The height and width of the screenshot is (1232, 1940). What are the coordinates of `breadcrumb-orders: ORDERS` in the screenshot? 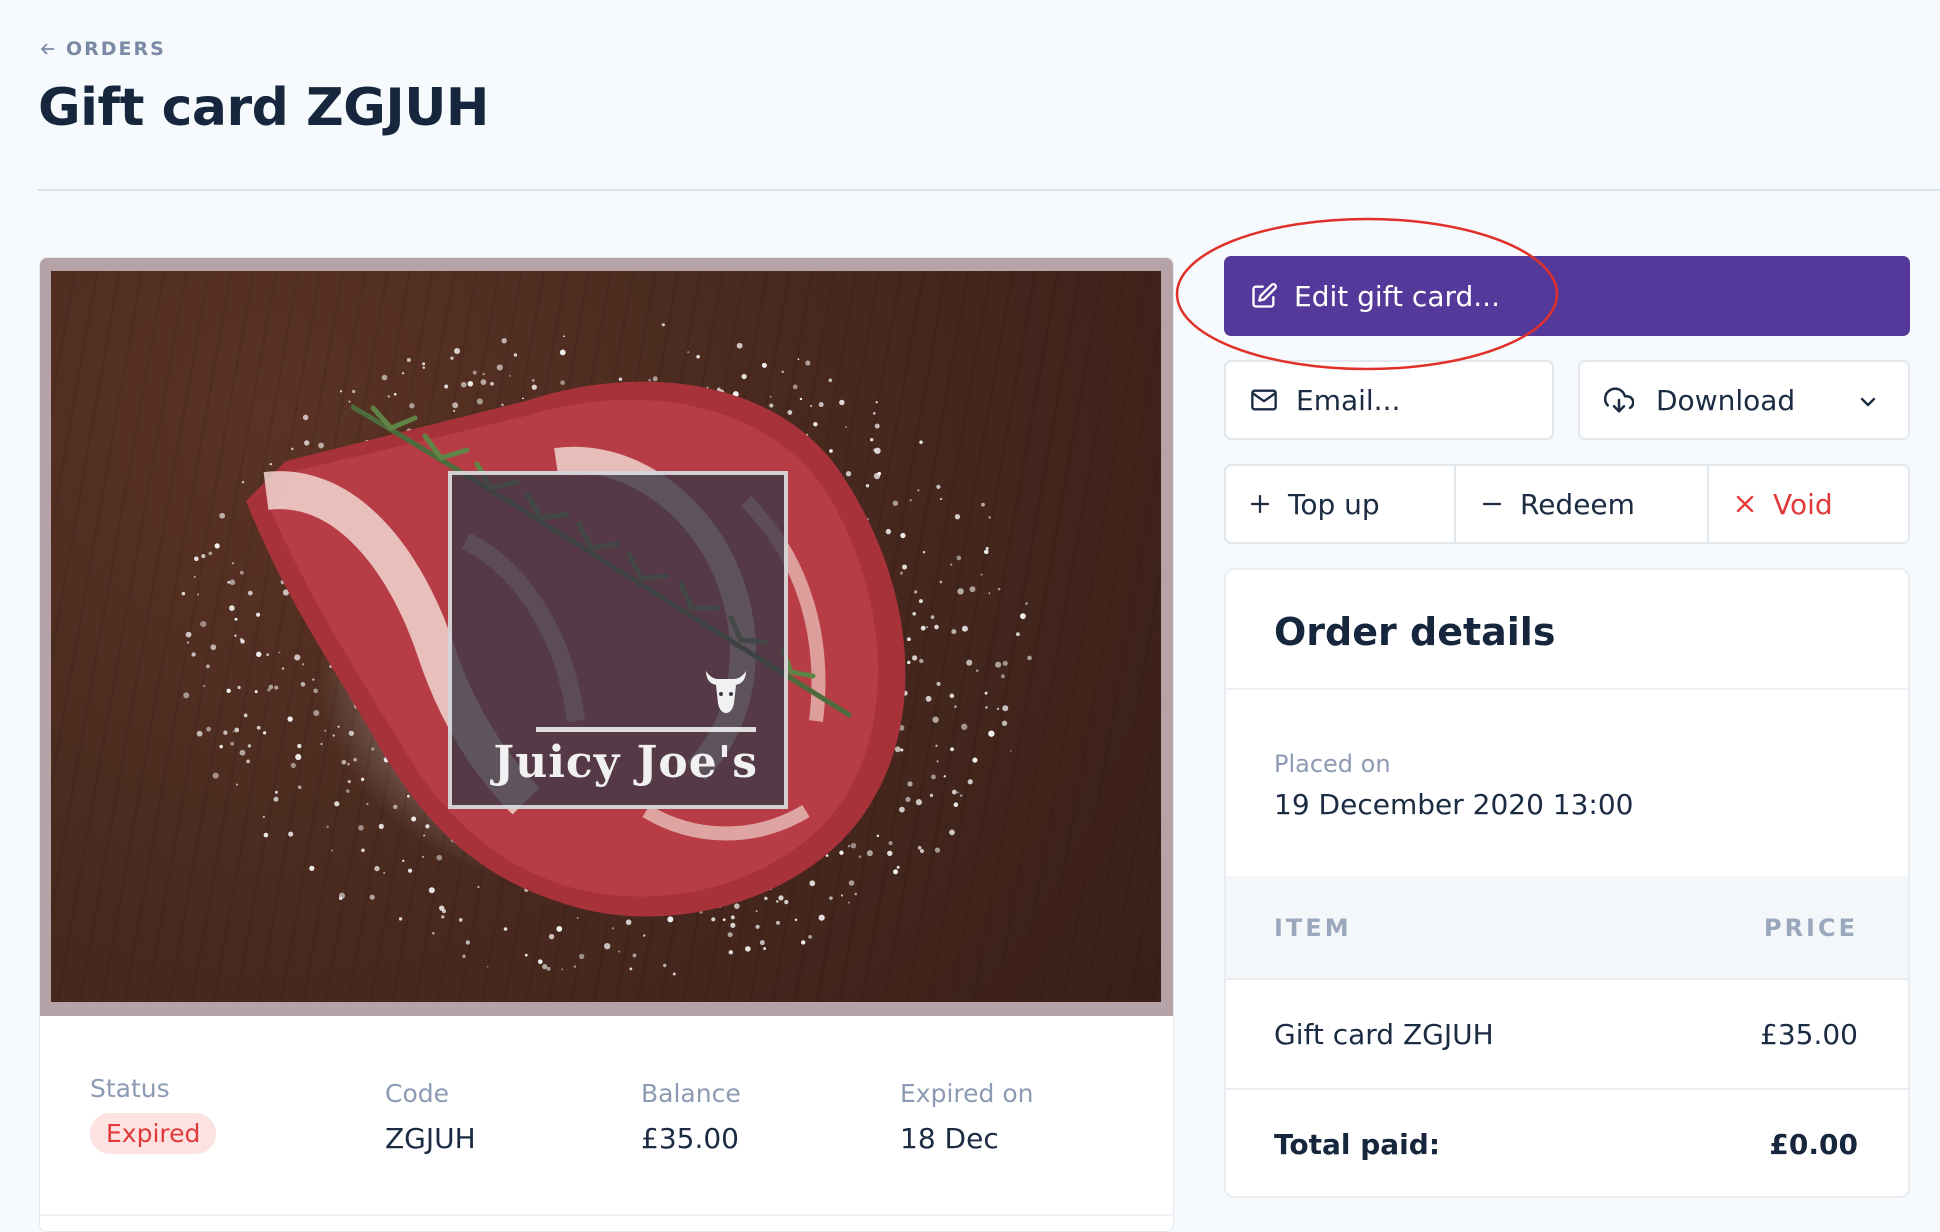 It's located at (103, 49).